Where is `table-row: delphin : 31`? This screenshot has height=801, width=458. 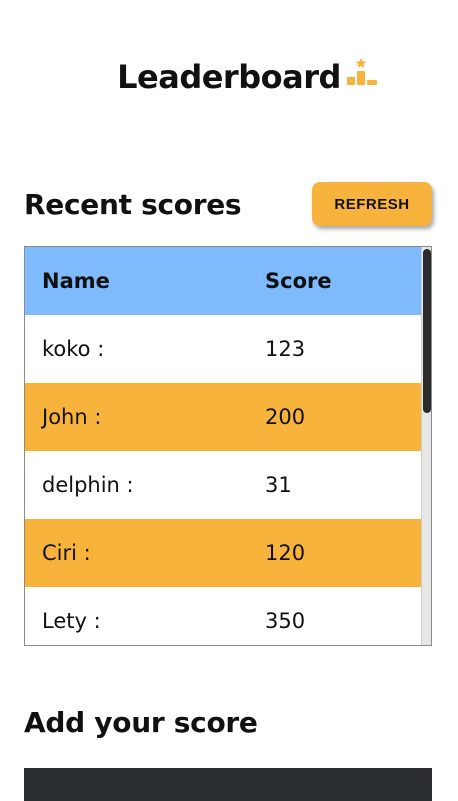 table-row: delphin : 31 is located at coordinates (224, 485).